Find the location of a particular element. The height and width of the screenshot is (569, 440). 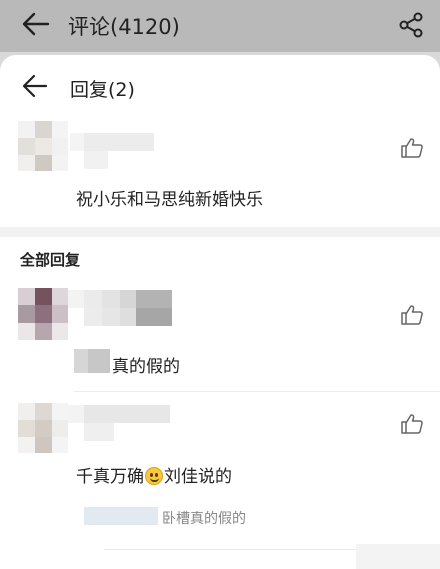

reply-text: 千真万确 刘佳说的 is located at coordinates (154, 474).